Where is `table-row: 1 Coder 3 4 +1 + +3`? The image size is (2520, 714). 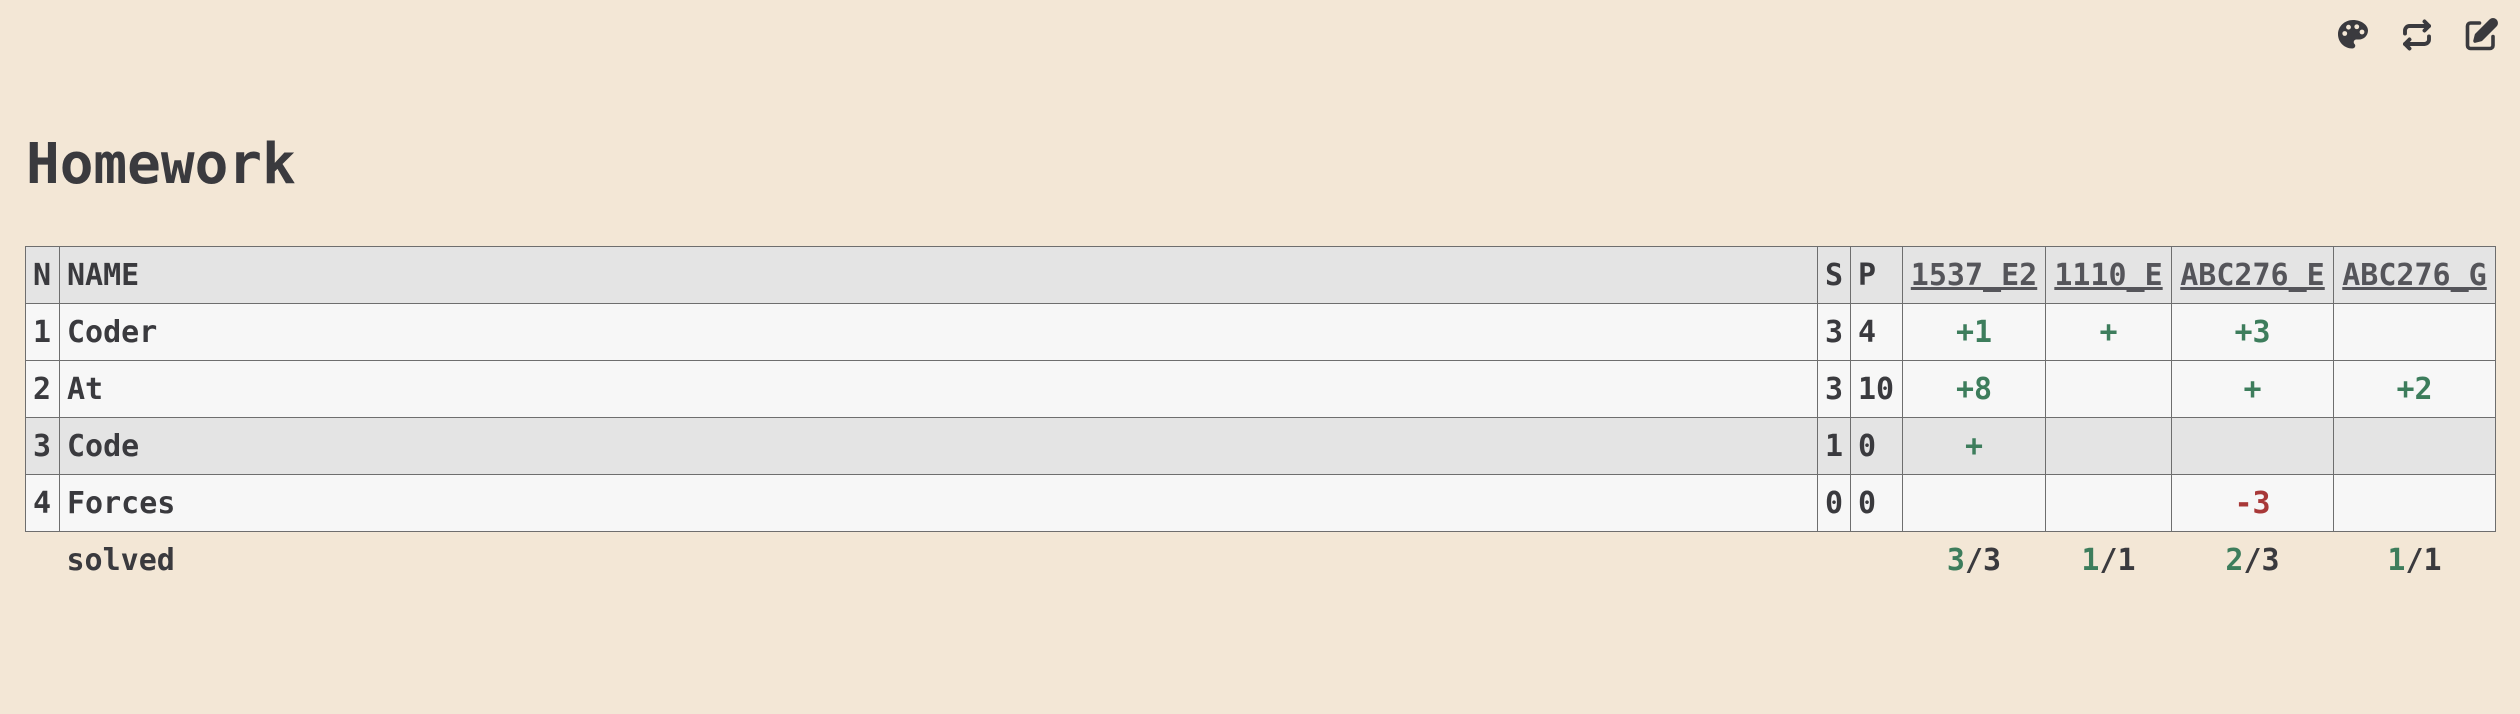
table-row: 1 Coder 3 4 +1 + +3 is located at coordinates (1260, 332).